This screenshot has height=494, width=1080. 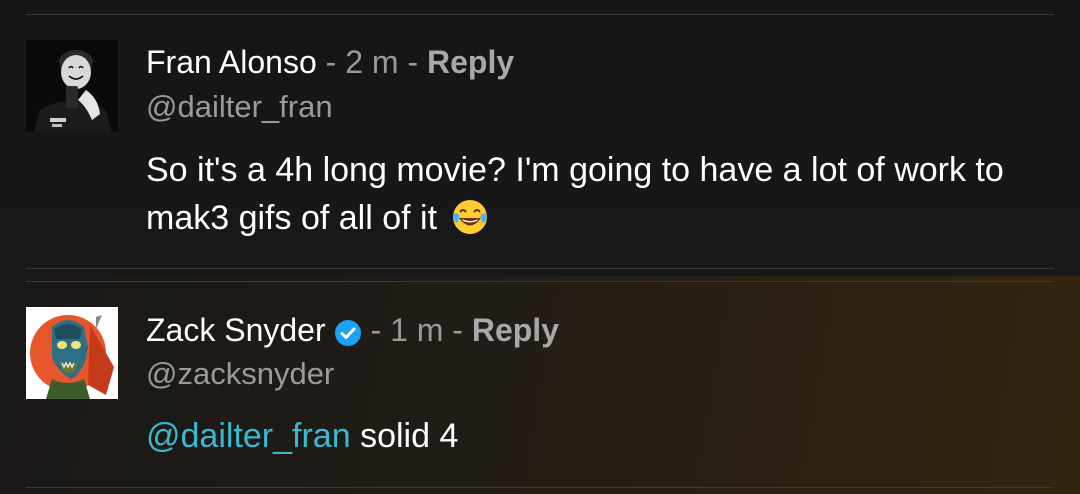 What do you see at coordinates (598, 436) in the screenshot?
I see `comment-text: @dailter_fran solid 4` at bounding box center [598, 436].